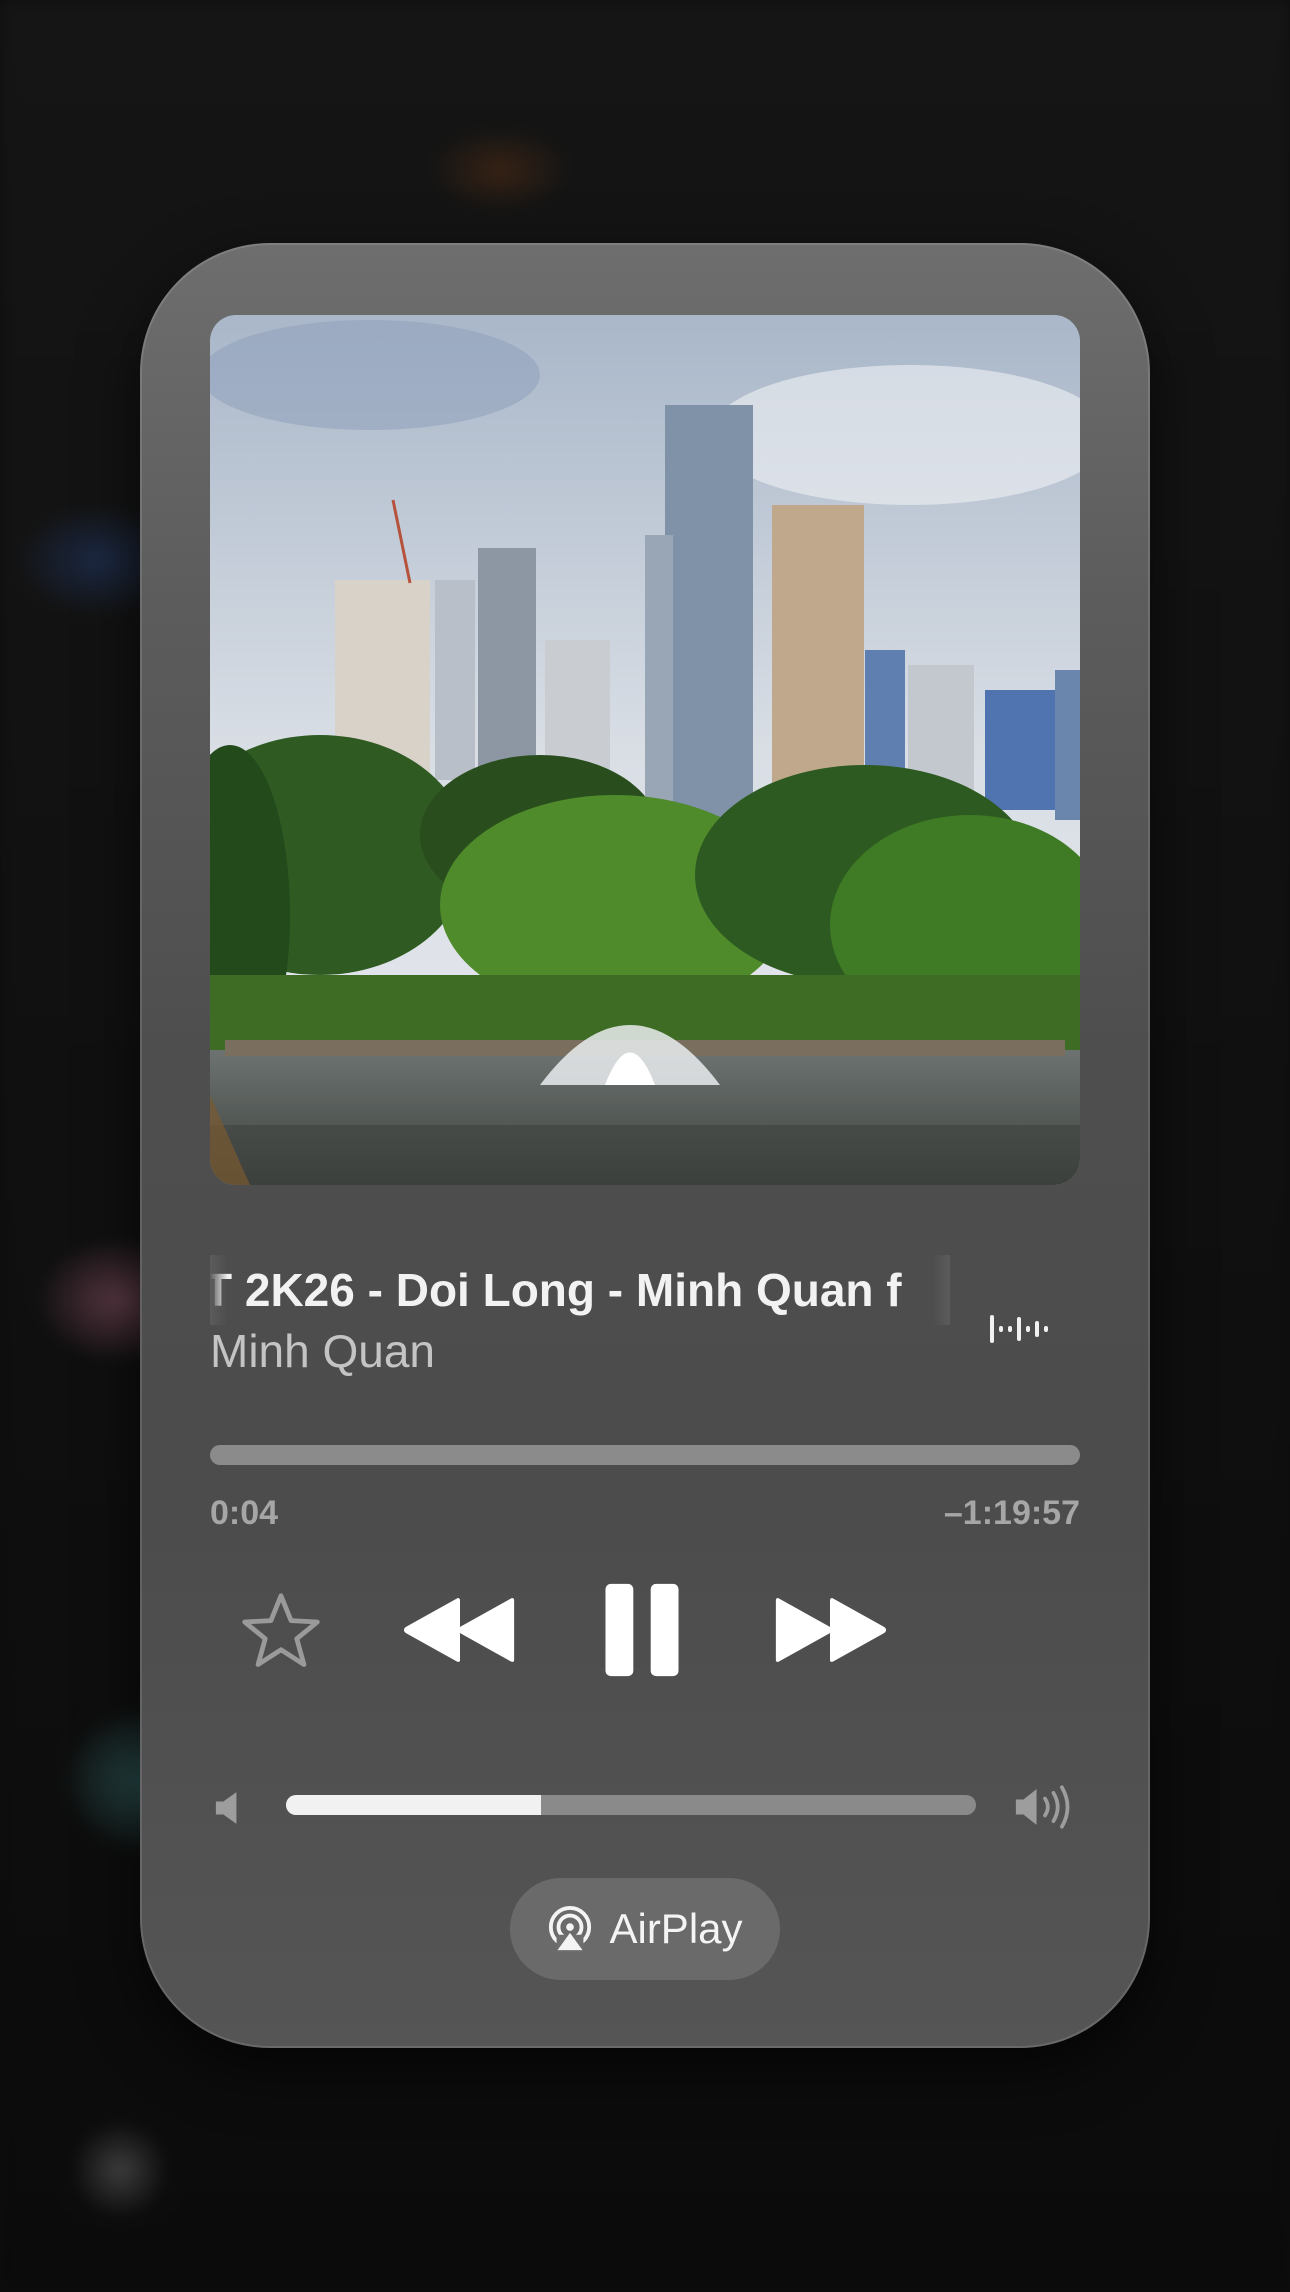  I want to click on volume-level, so click(414, 1805).